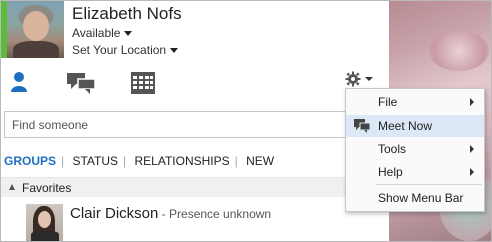 The height and width of the screenshot is (242, 492). What do you see at coordinates (429, 184) in the screenshot?
I see `menu-divider` at bounding box center [429, 184].